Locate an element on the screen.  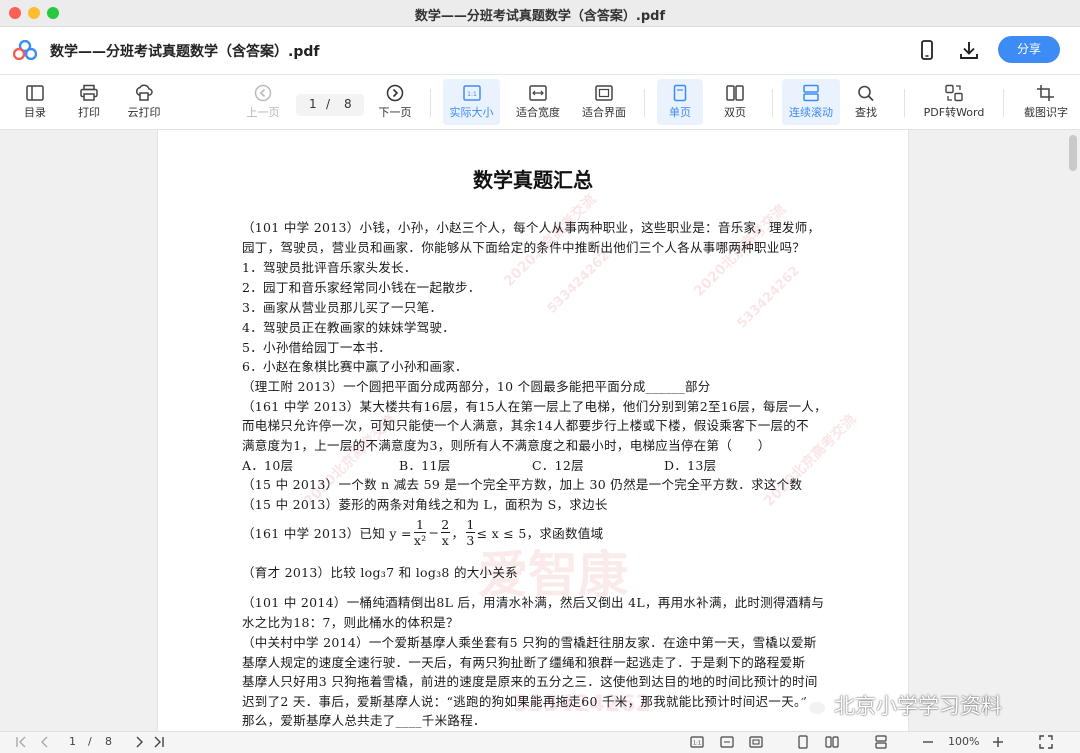
zoom-in-button is located at coordinates (998, 742).